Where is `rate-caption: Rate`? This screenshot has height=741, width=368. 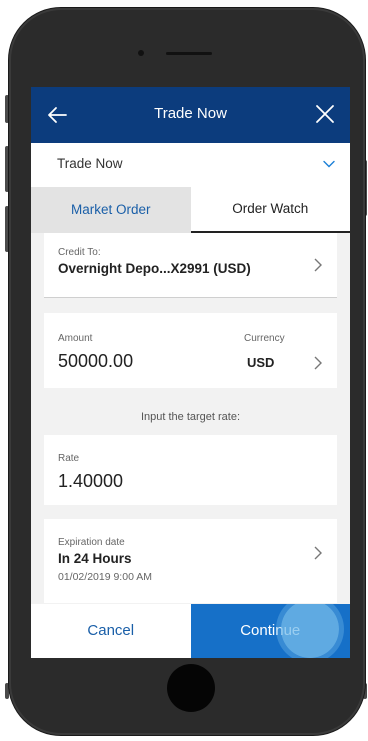 rate-caption: Rate is located at coordinates (69, 458).